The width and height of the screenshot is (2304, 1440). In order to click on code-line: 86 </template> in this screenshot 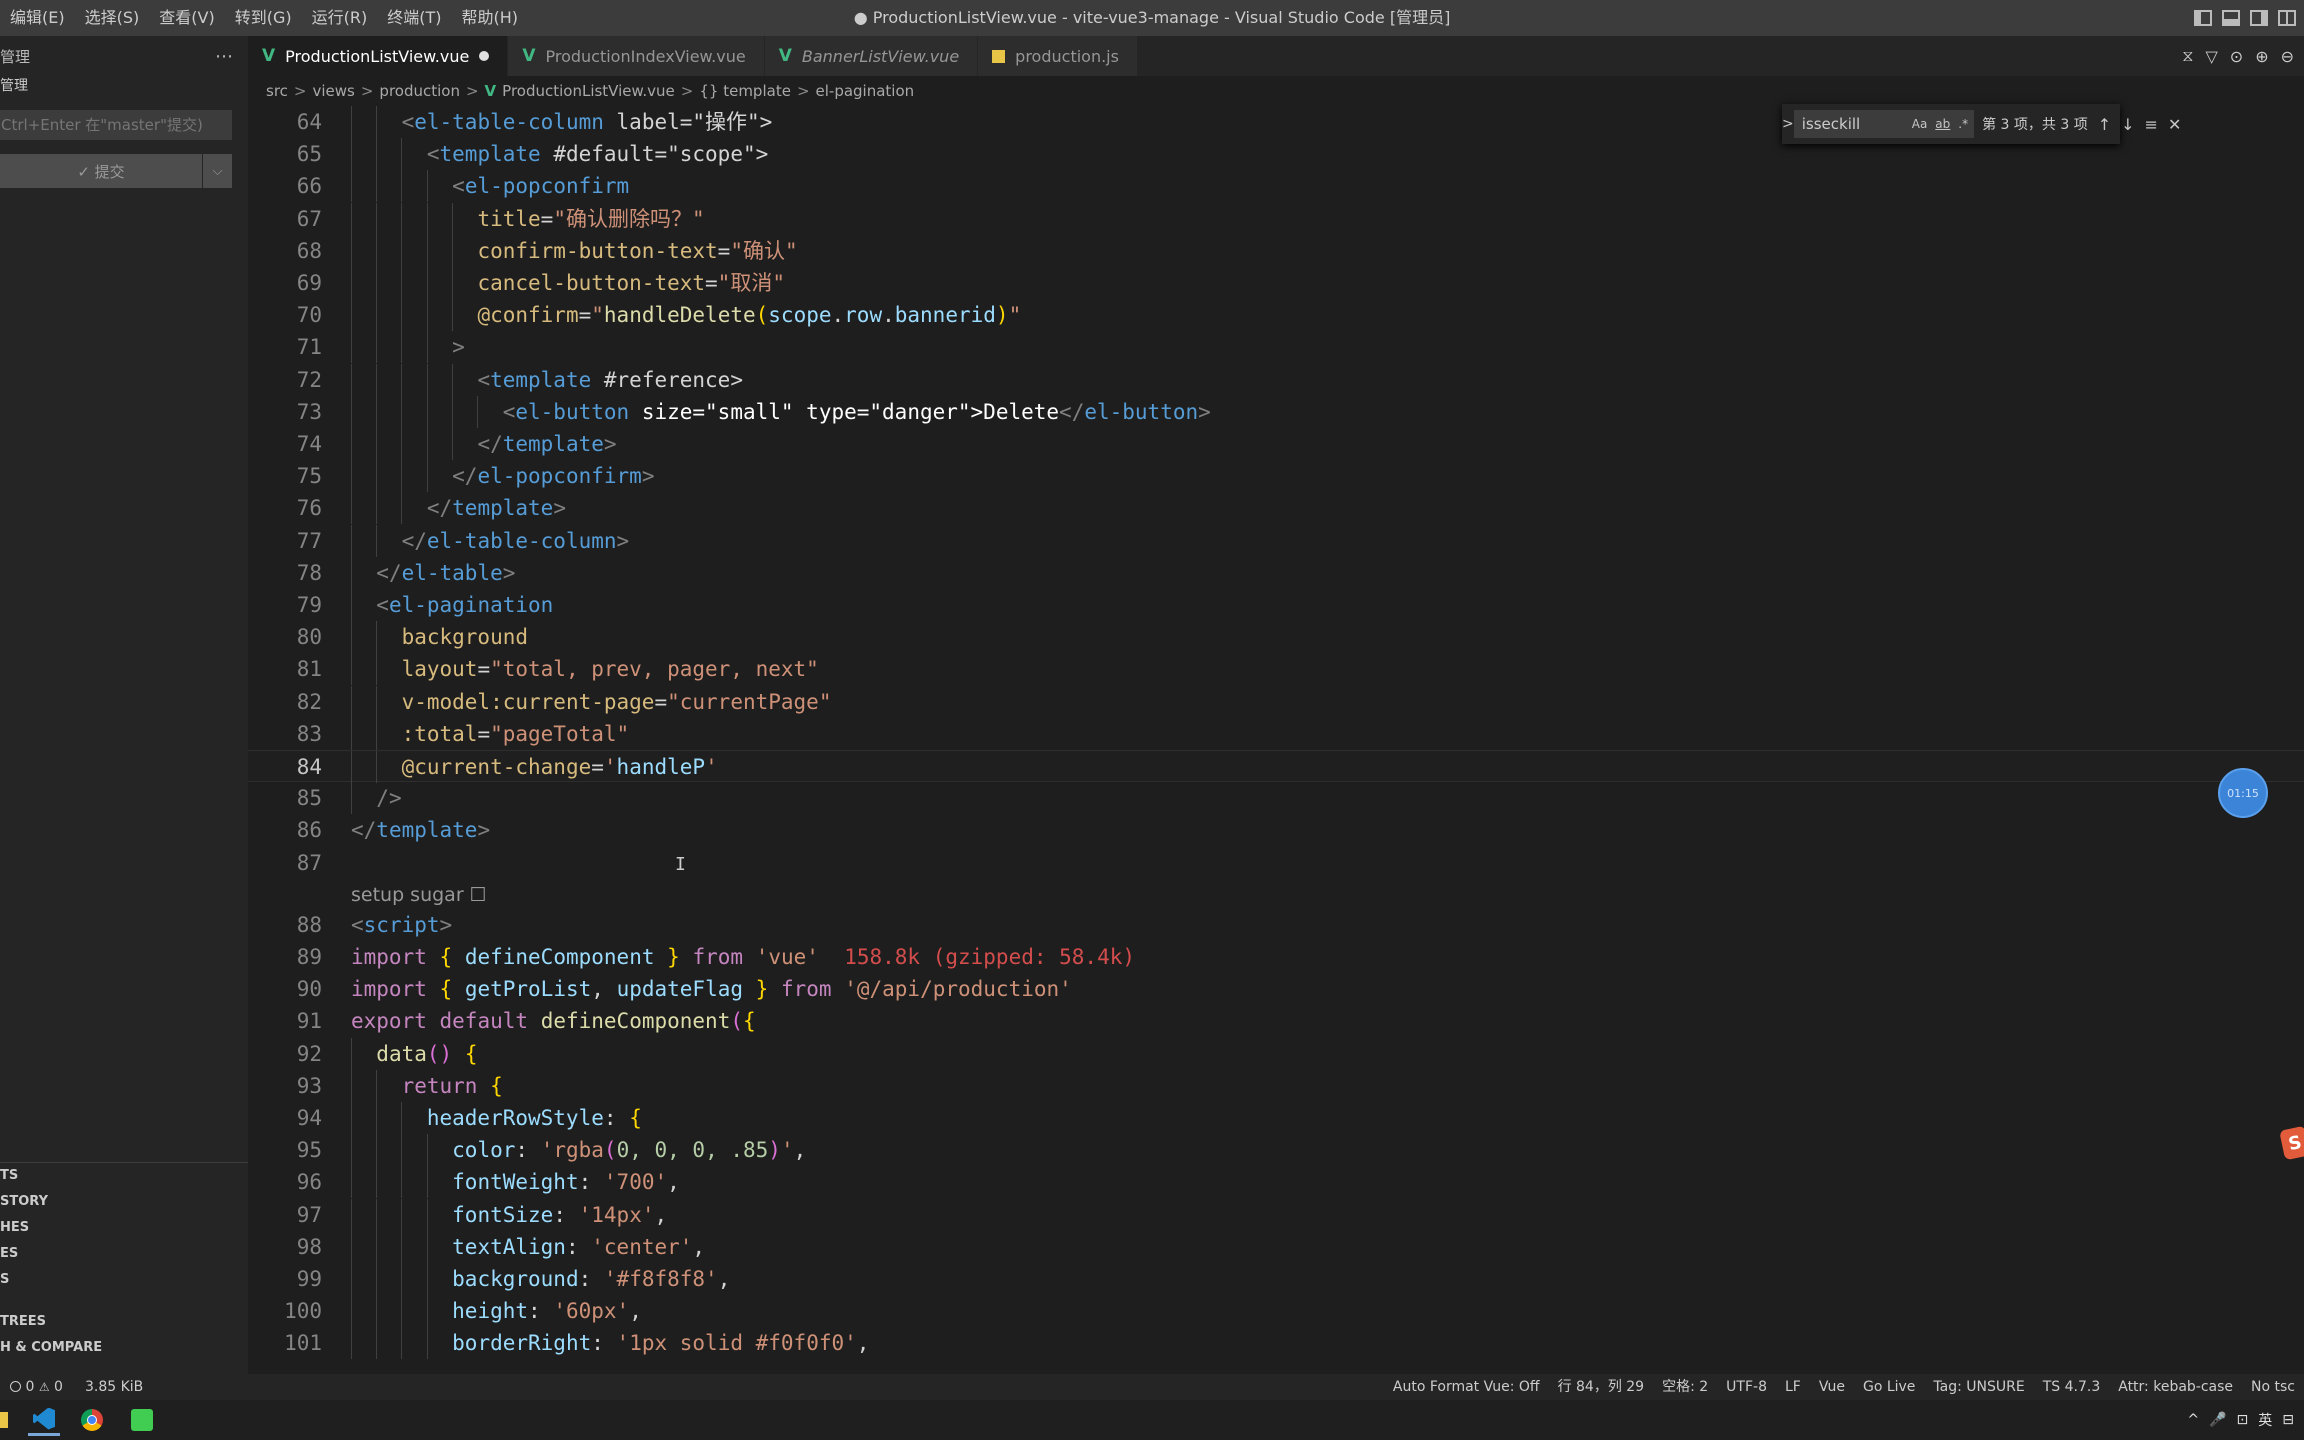, I will do `click(1276, 830)`.